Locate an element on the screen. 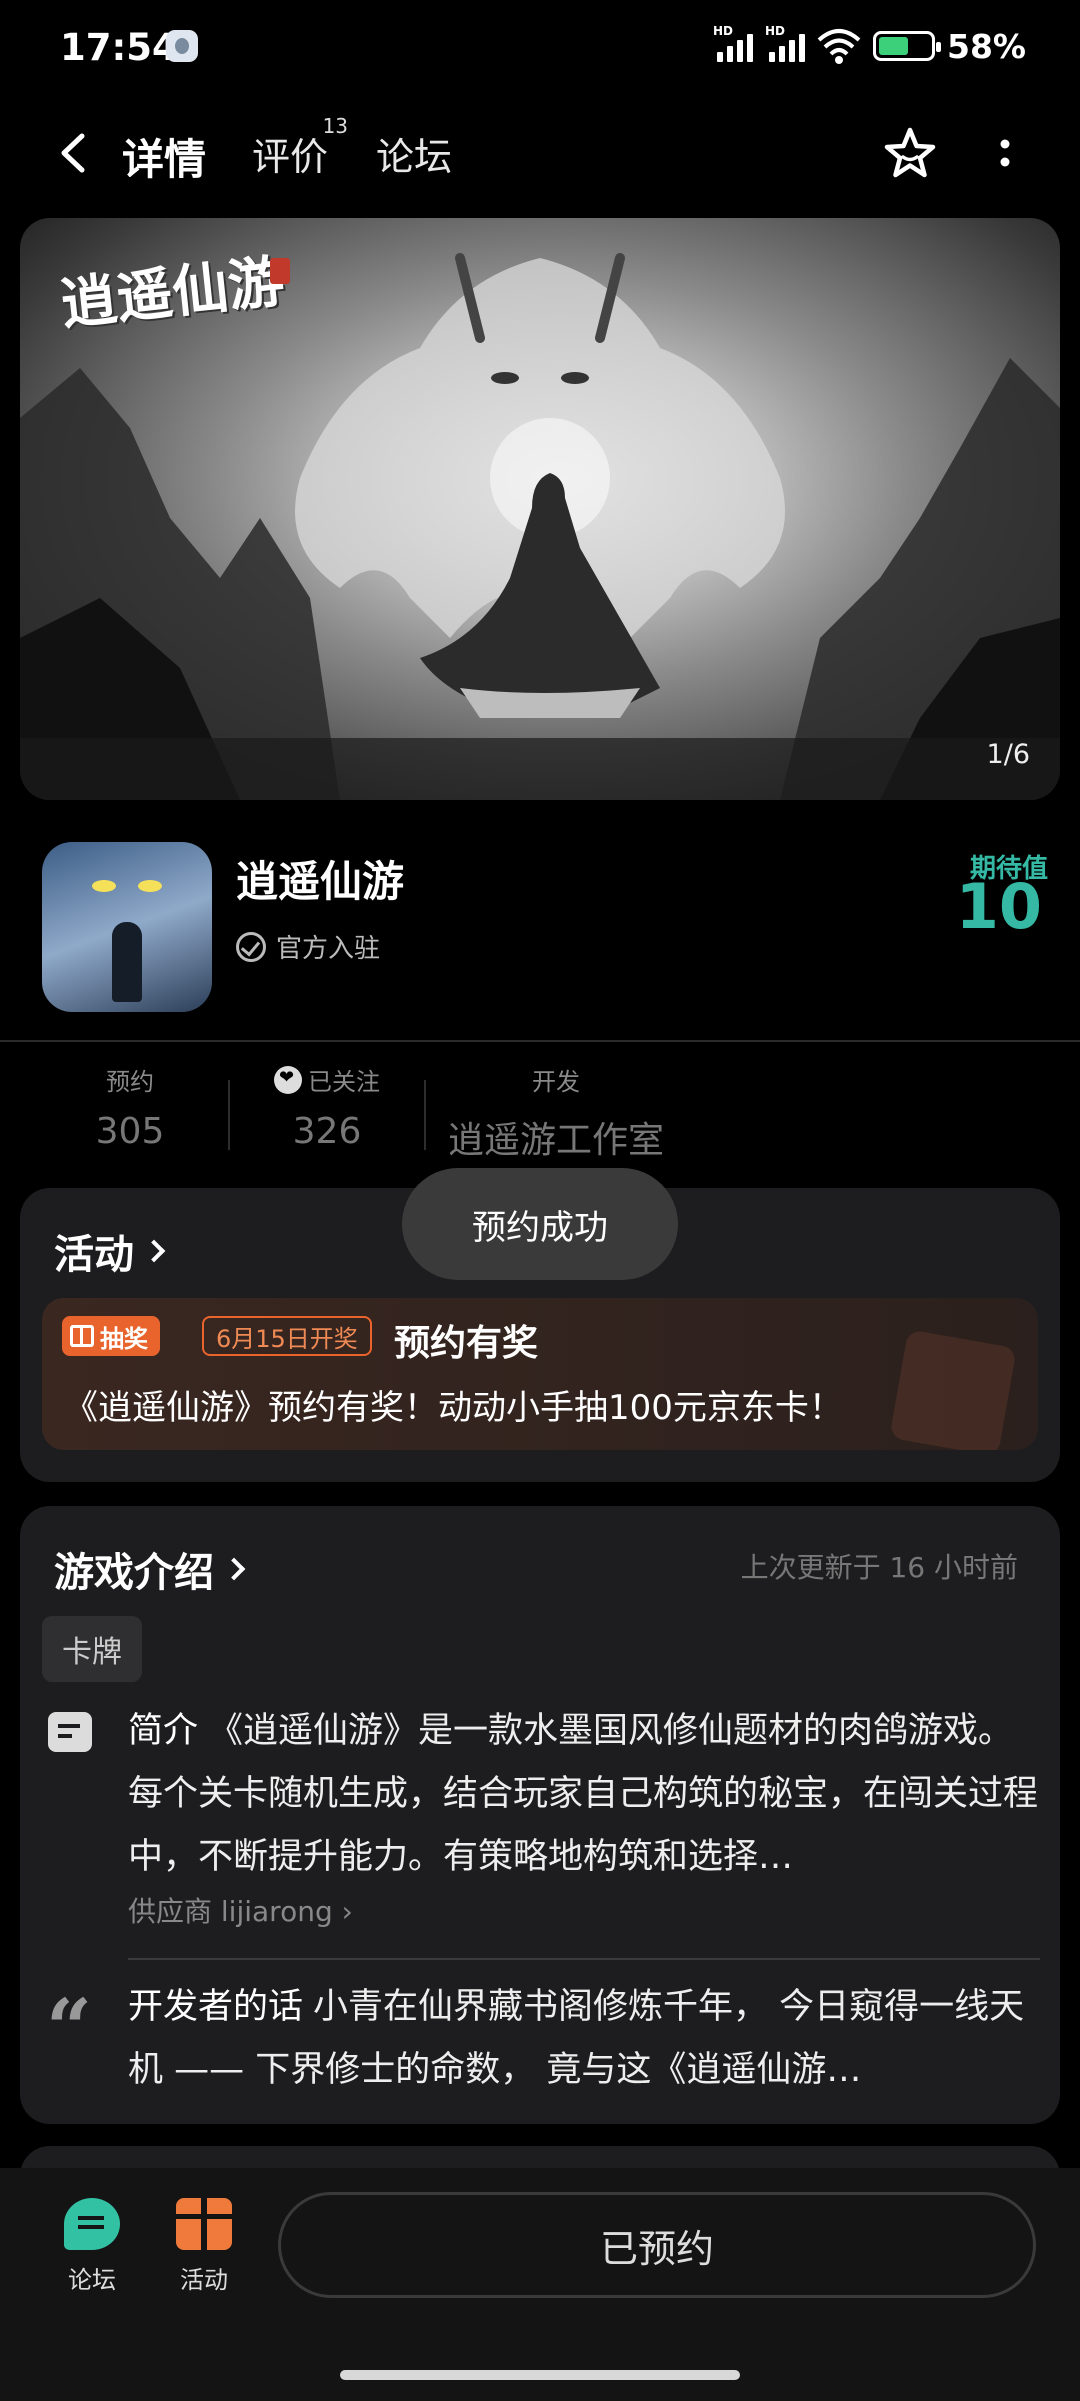 This screenshot has height=2401, width=1080. status-time: 17:54 is located at coordinates (119, 47).